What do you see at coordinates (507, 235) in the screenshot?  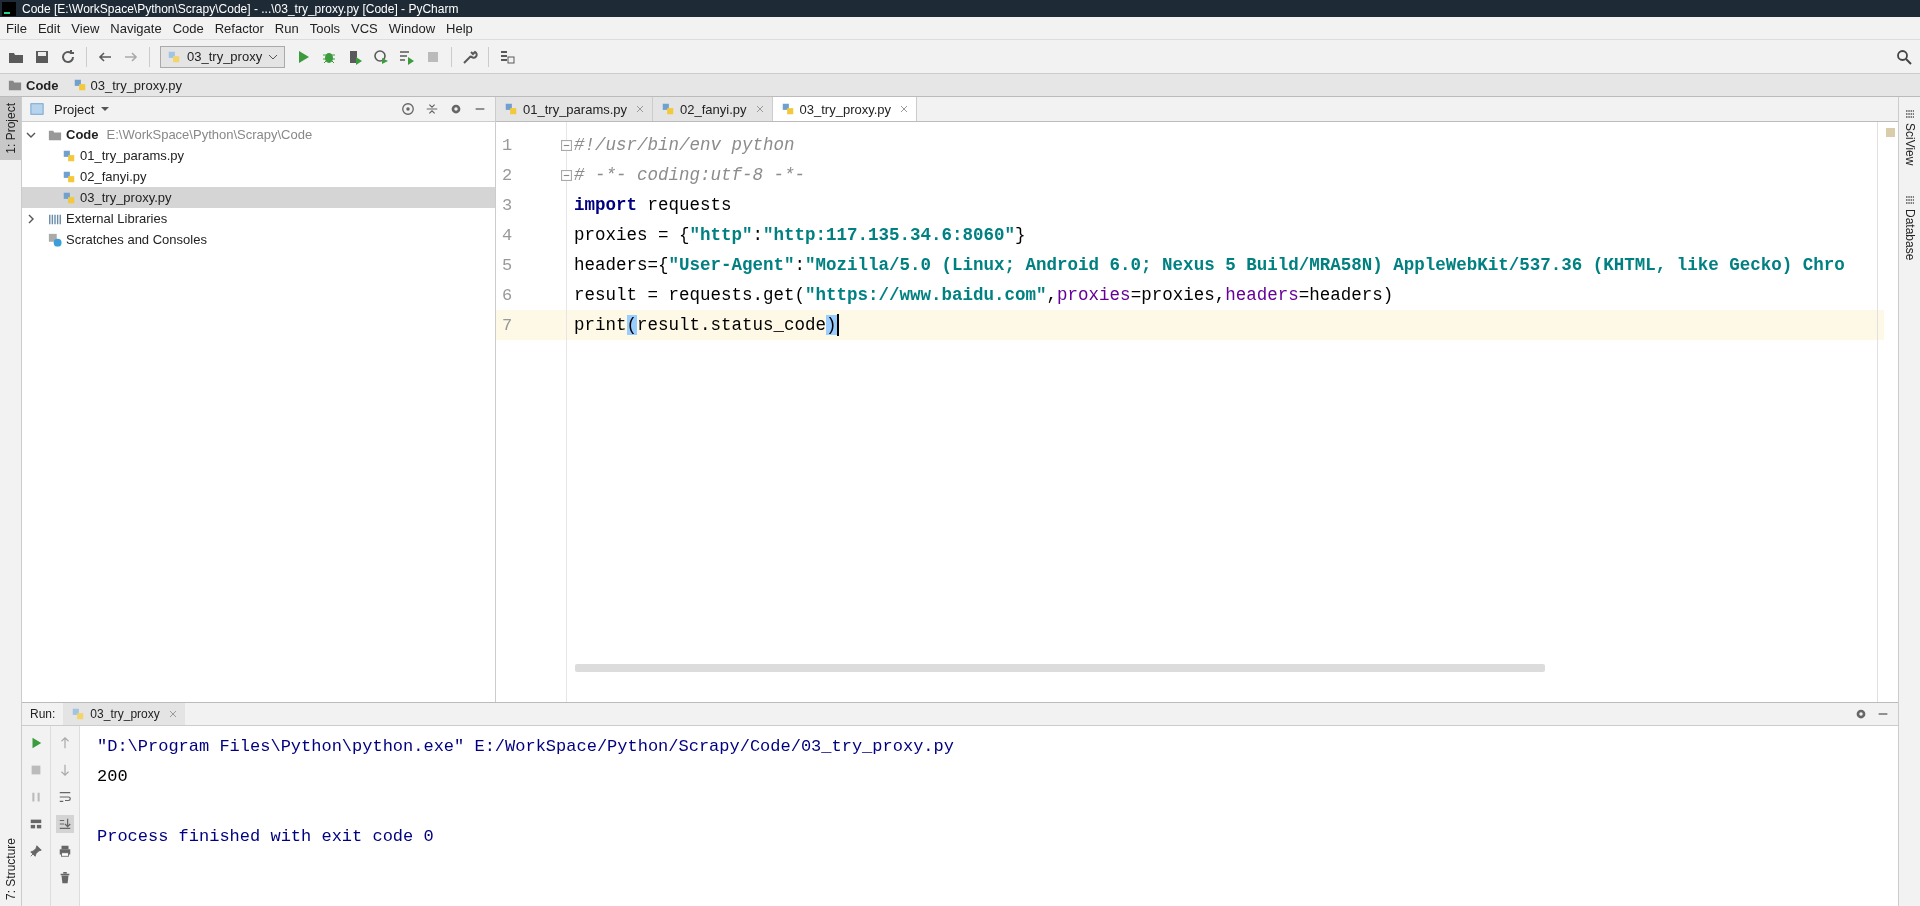 I see `line-number: 4` at bounding box center [507, 235].